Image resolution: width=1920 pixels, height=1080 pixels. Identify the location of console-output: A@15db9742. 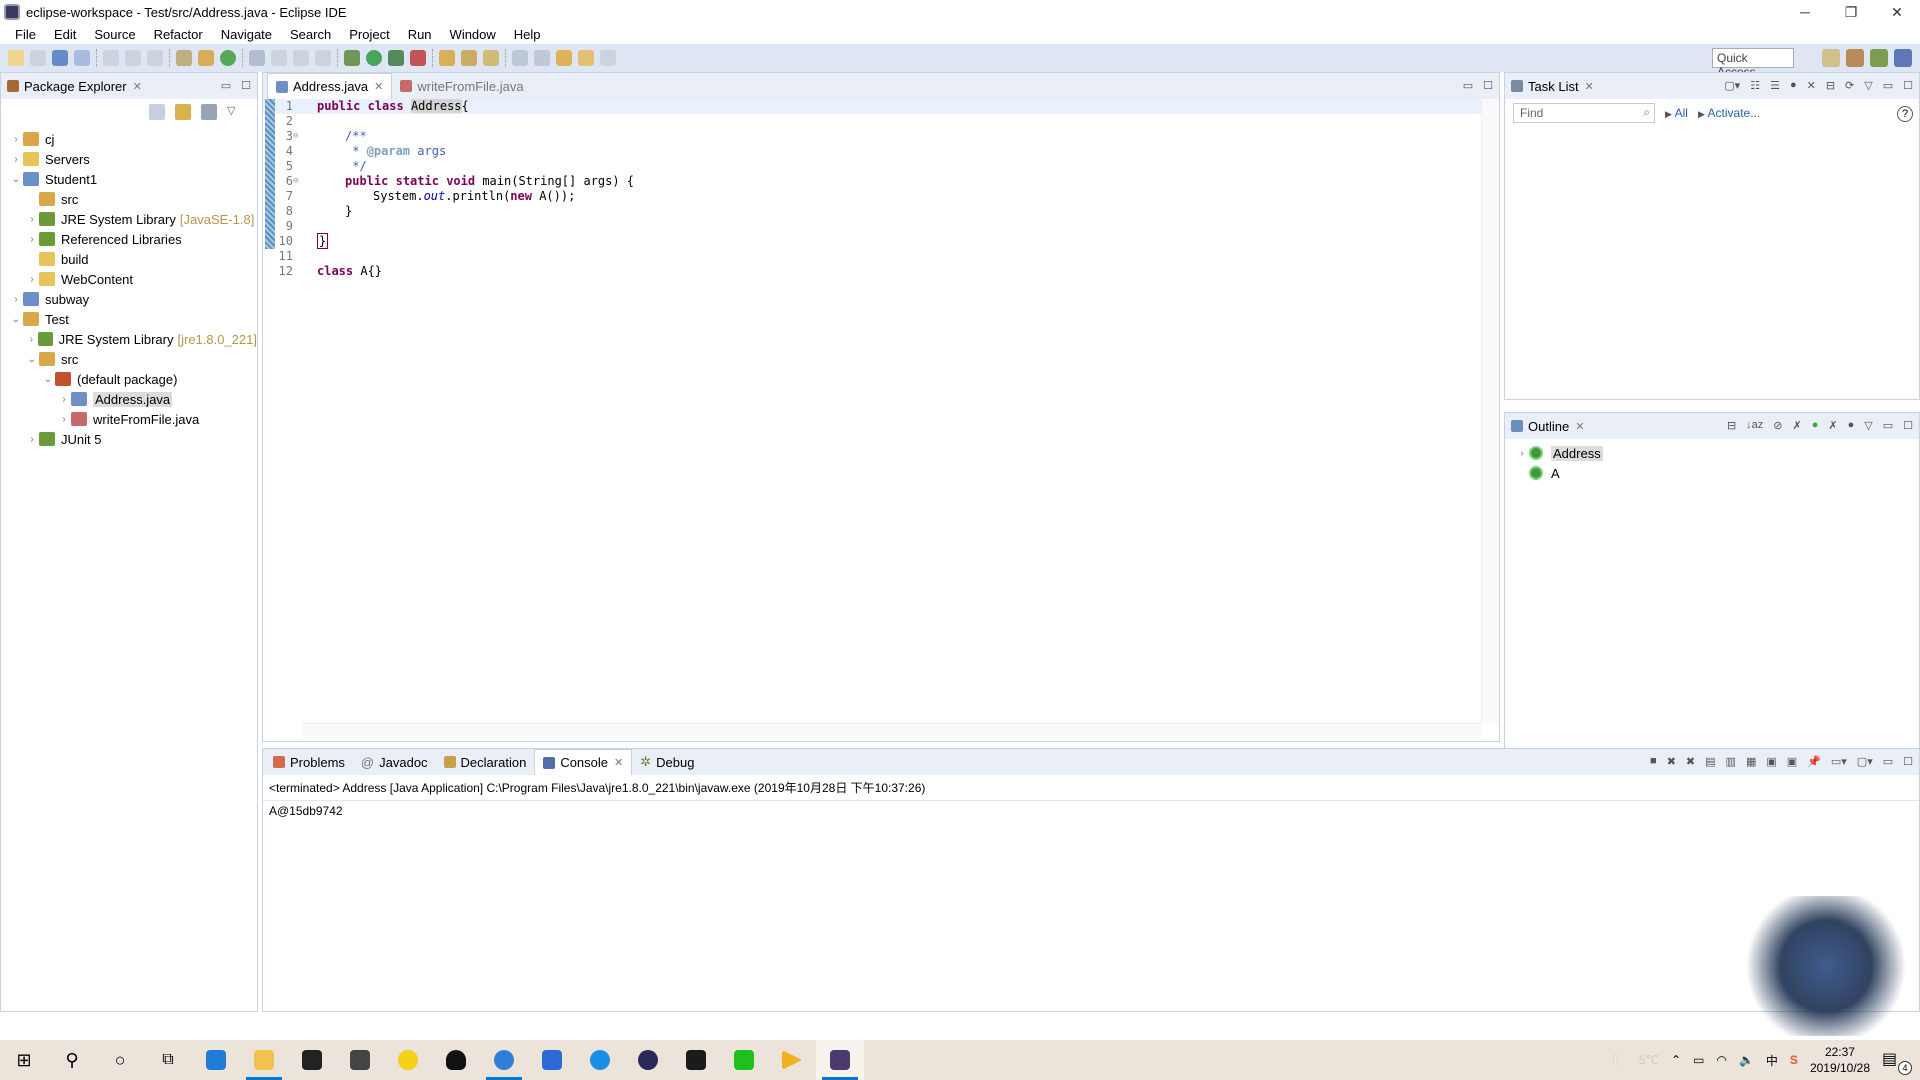
(1091, 811).